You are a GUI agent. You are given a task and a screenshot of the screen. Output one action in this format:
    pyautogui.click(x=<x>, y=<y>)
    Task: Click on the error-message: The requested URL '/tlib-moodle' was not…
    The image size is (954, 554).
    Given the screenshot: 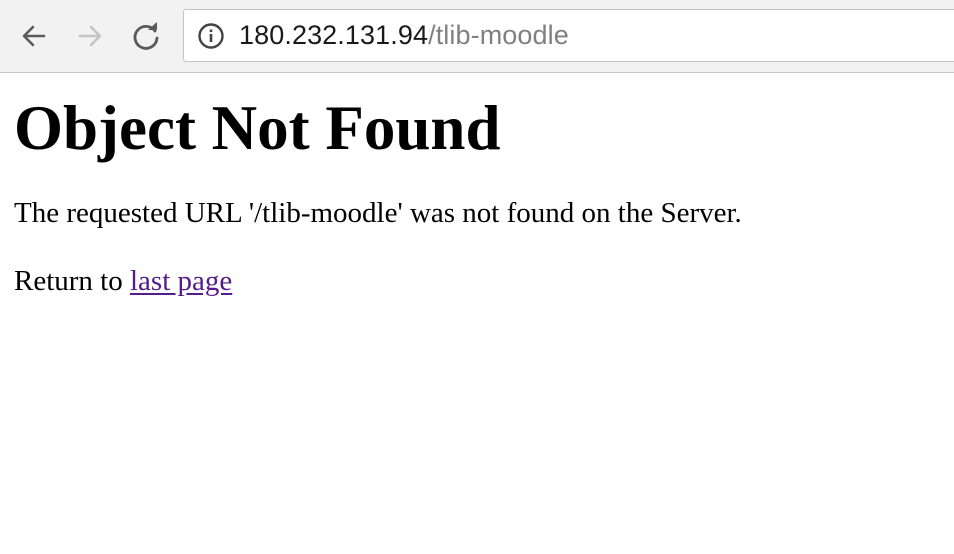 What is the action you would take?
    pyautogui.click(x=378, y=213)
    